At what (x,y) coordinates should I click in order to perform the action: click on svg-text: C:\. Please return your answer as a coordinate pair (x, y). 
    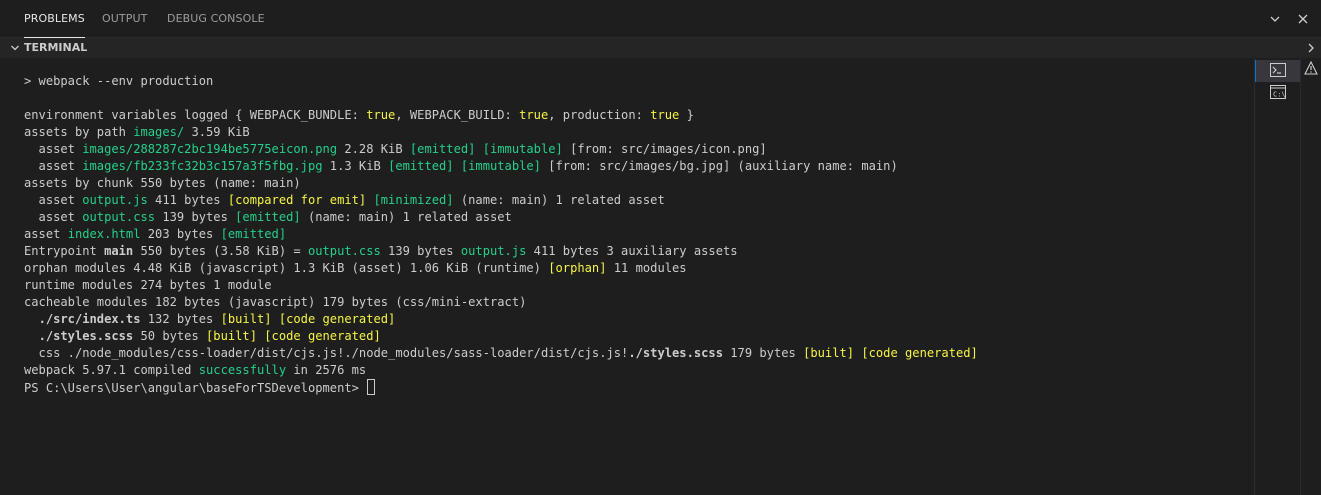
    Looking at the image, I should click on (1279, 94).